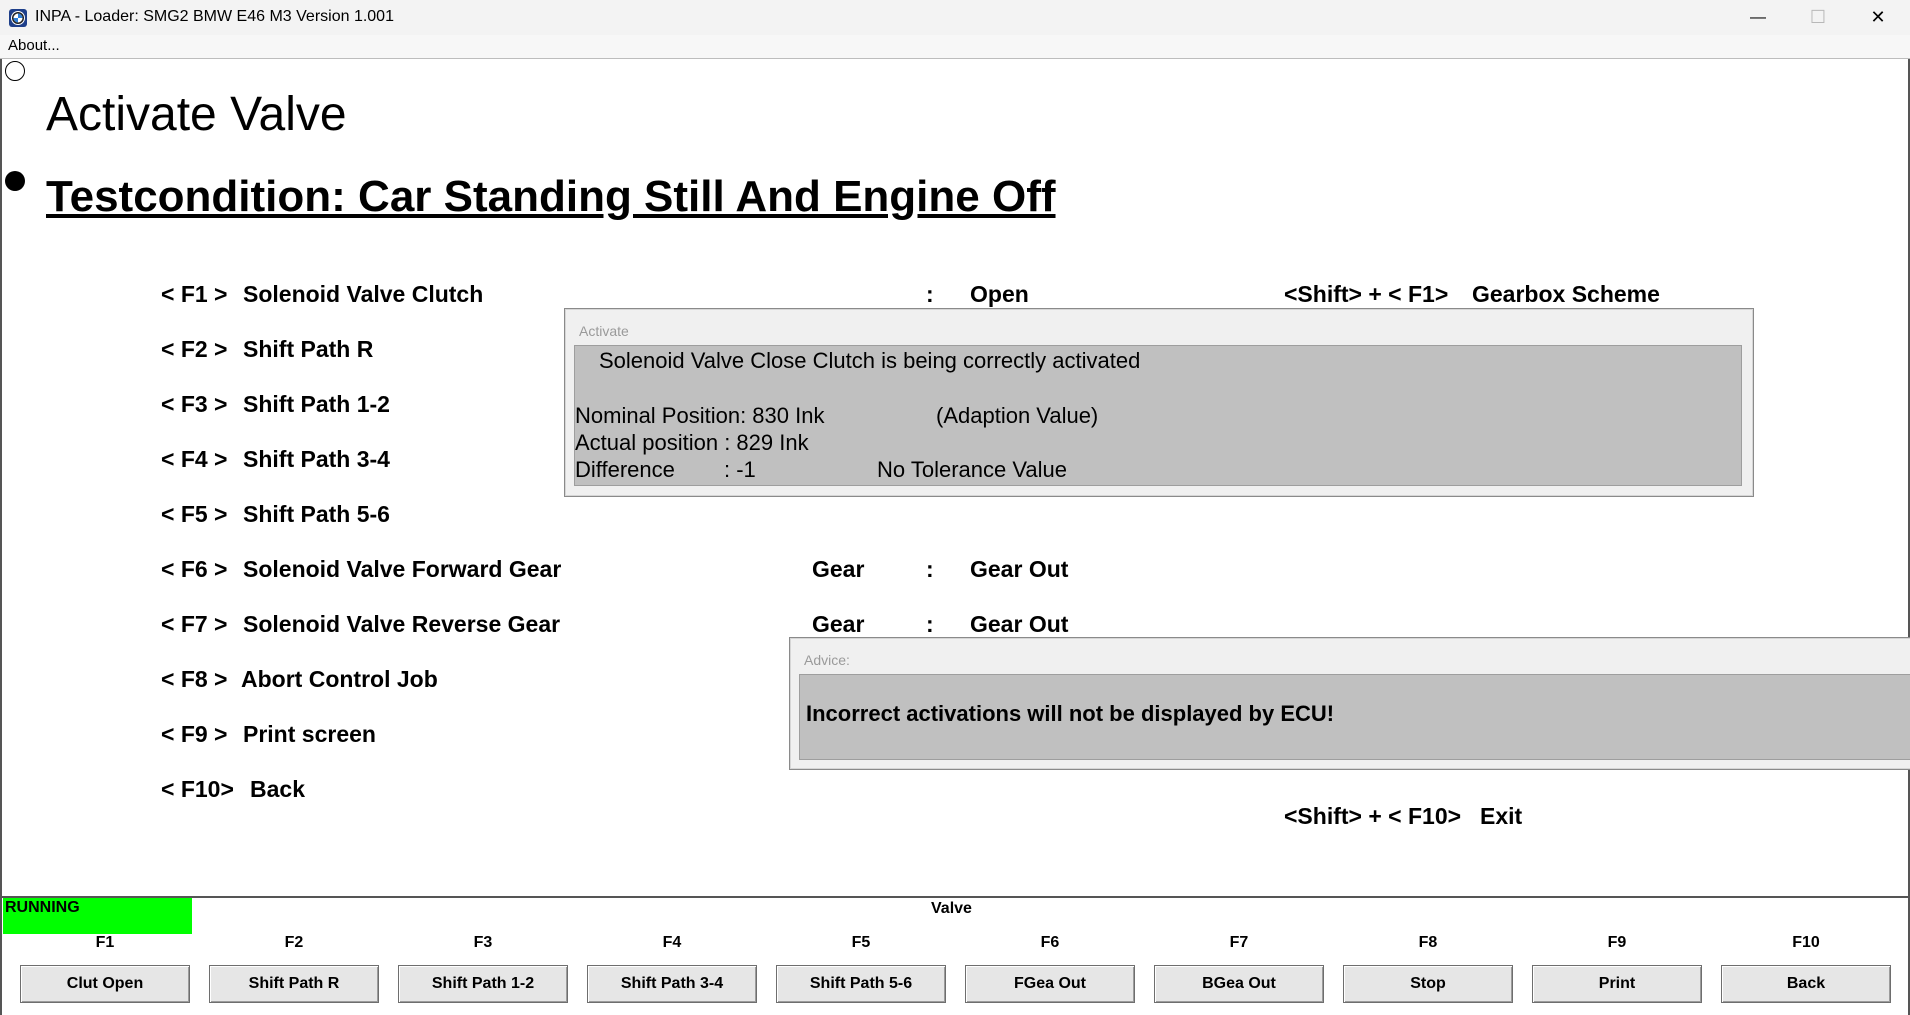 The width and height of the screenshot is (1910, 1015). I want to click on fkey-row-f5: < F5 > Shift Path 5-6, so click(275, 514).